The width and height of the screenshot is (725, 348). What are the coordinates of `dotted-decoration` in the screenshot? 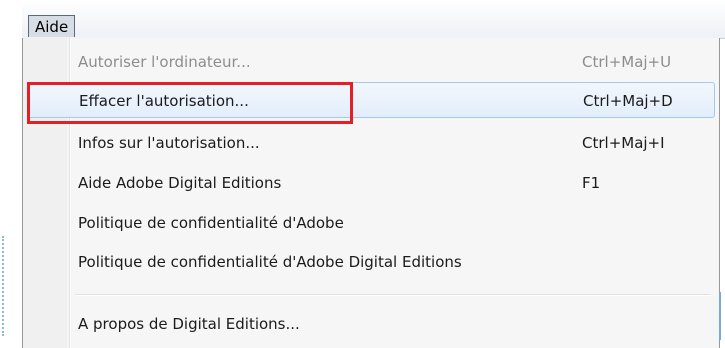 It's located at (4, 286).